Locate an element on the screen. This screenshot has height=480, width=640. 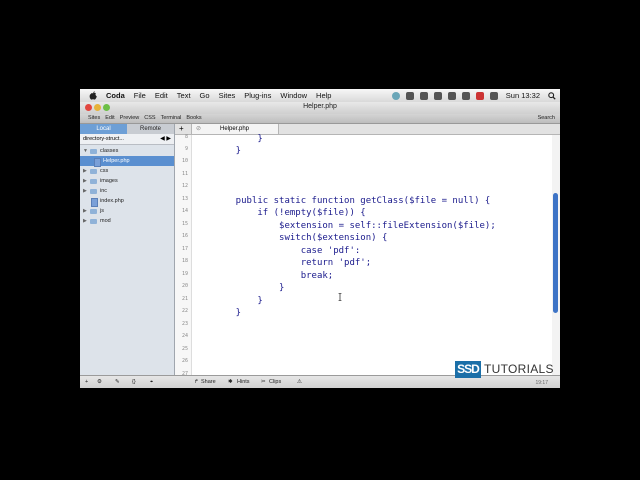
warning-icon: ⚠ is located at coordinates (299, 382).